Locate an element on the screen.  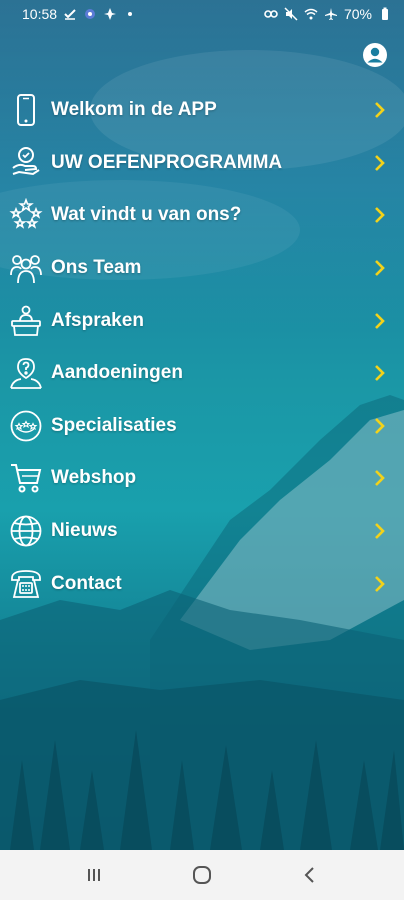
menu-item-wat-vindt-u: Wat vindt u van ons? is located at coordinates (202, 215).